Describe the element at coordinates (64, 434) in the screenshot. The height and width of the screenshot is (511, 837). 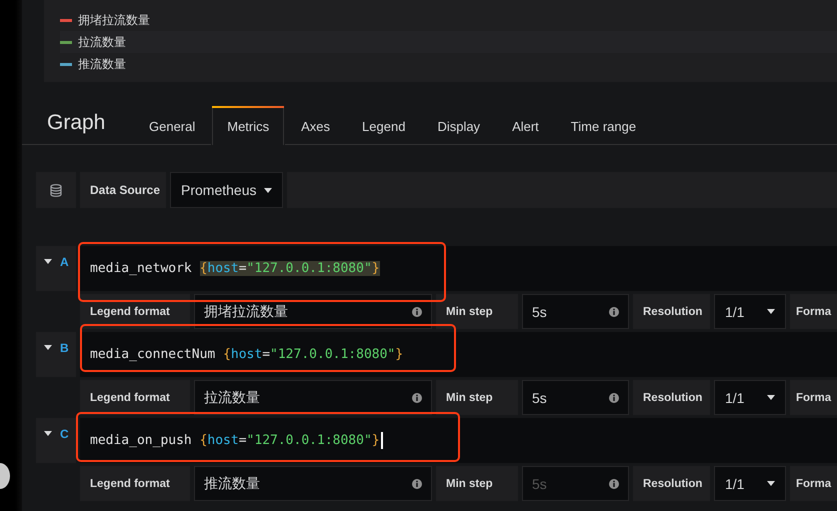
I see `query-letter: C` at that location.